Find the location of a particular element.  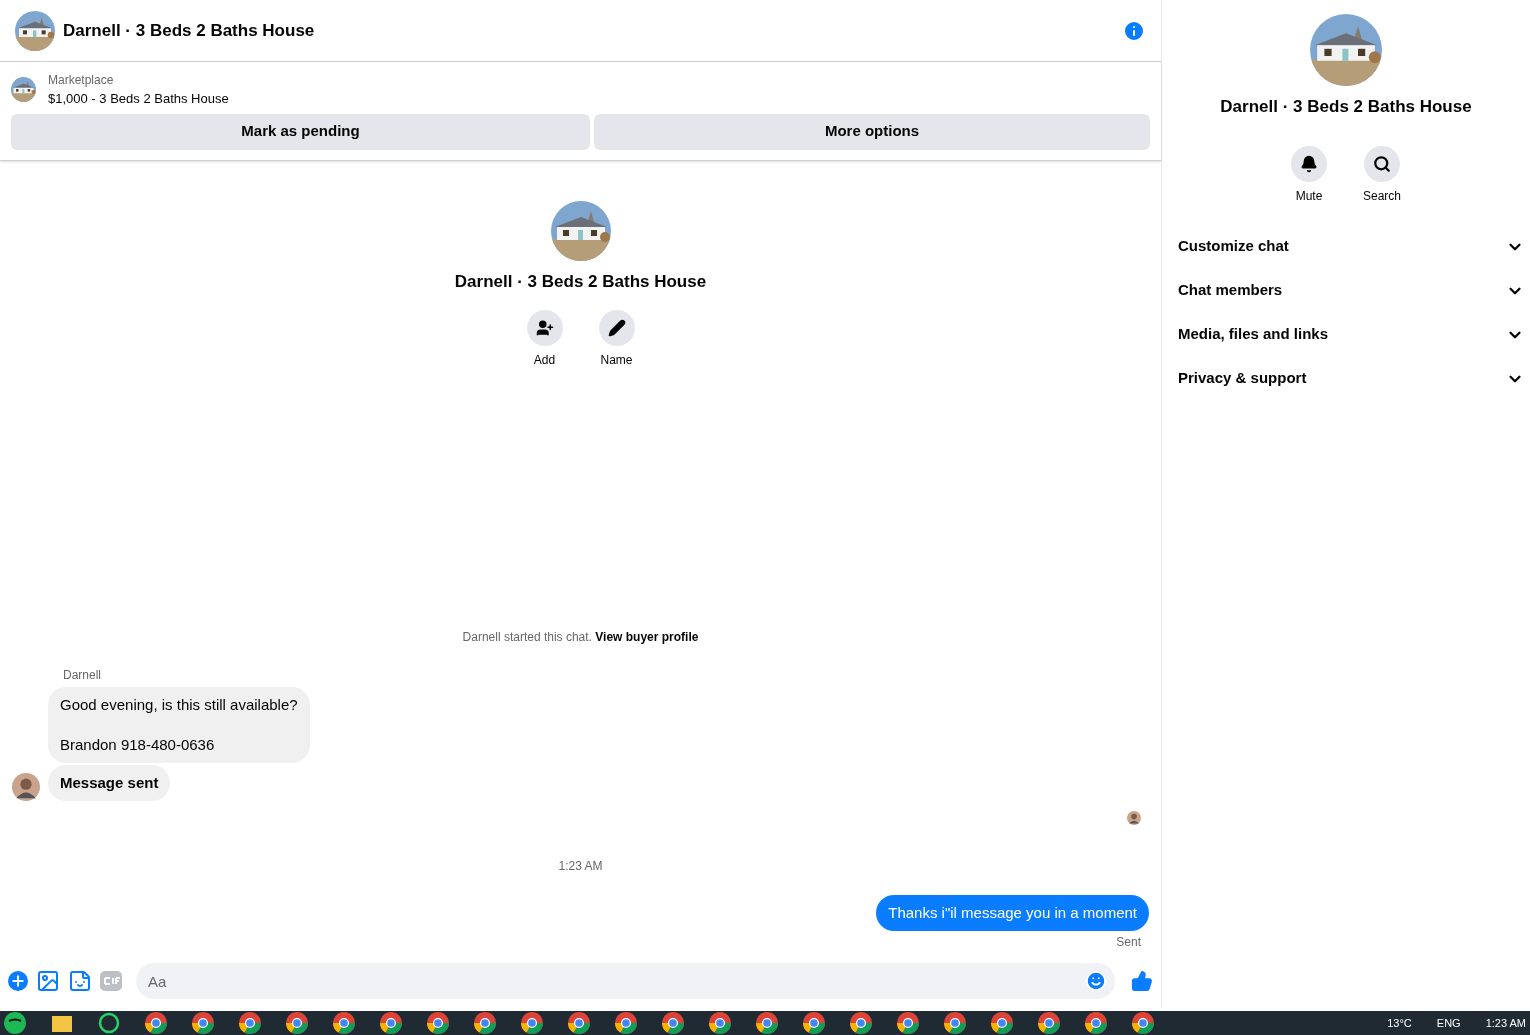

chat-app-icon is located at coordinates (109, 1023).